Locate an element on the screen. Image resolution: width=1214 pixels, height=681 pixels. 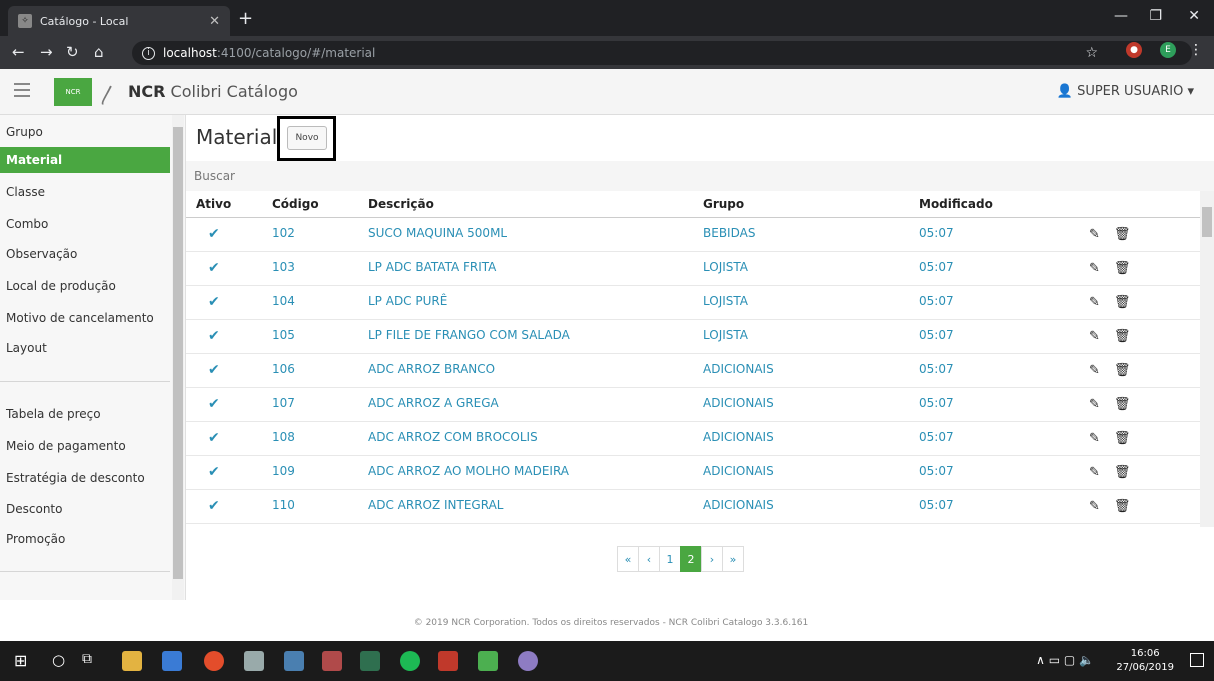
table-row: ✔ 107 ADC ARROZ A GREGA ADICIONAIS 05:07 ✎ 🗑 is located at coordinates (693, 404).